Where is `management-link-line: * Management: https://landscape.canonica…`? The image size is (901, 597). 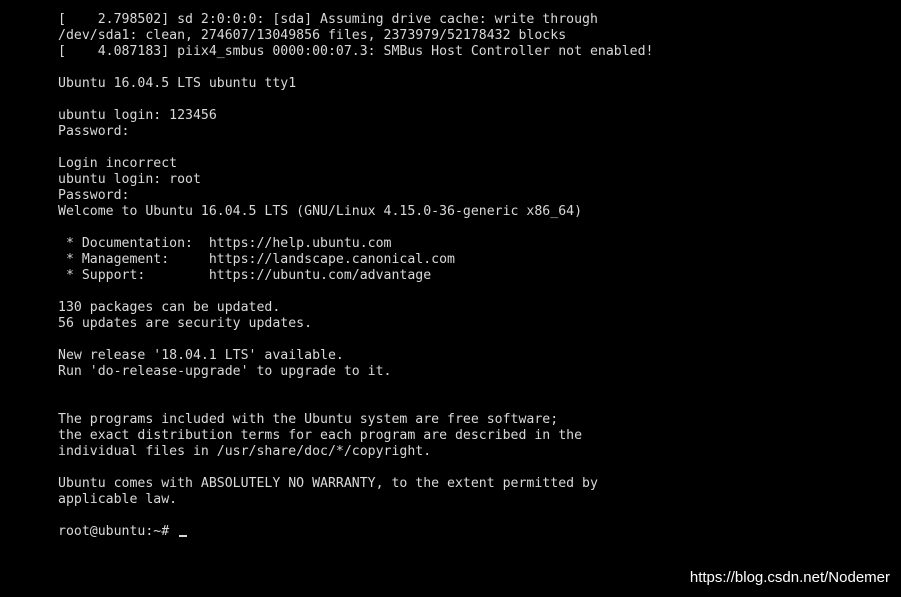
management-link-line: * Management: https://landscape.canonica… is located at coordinates (256, 259).